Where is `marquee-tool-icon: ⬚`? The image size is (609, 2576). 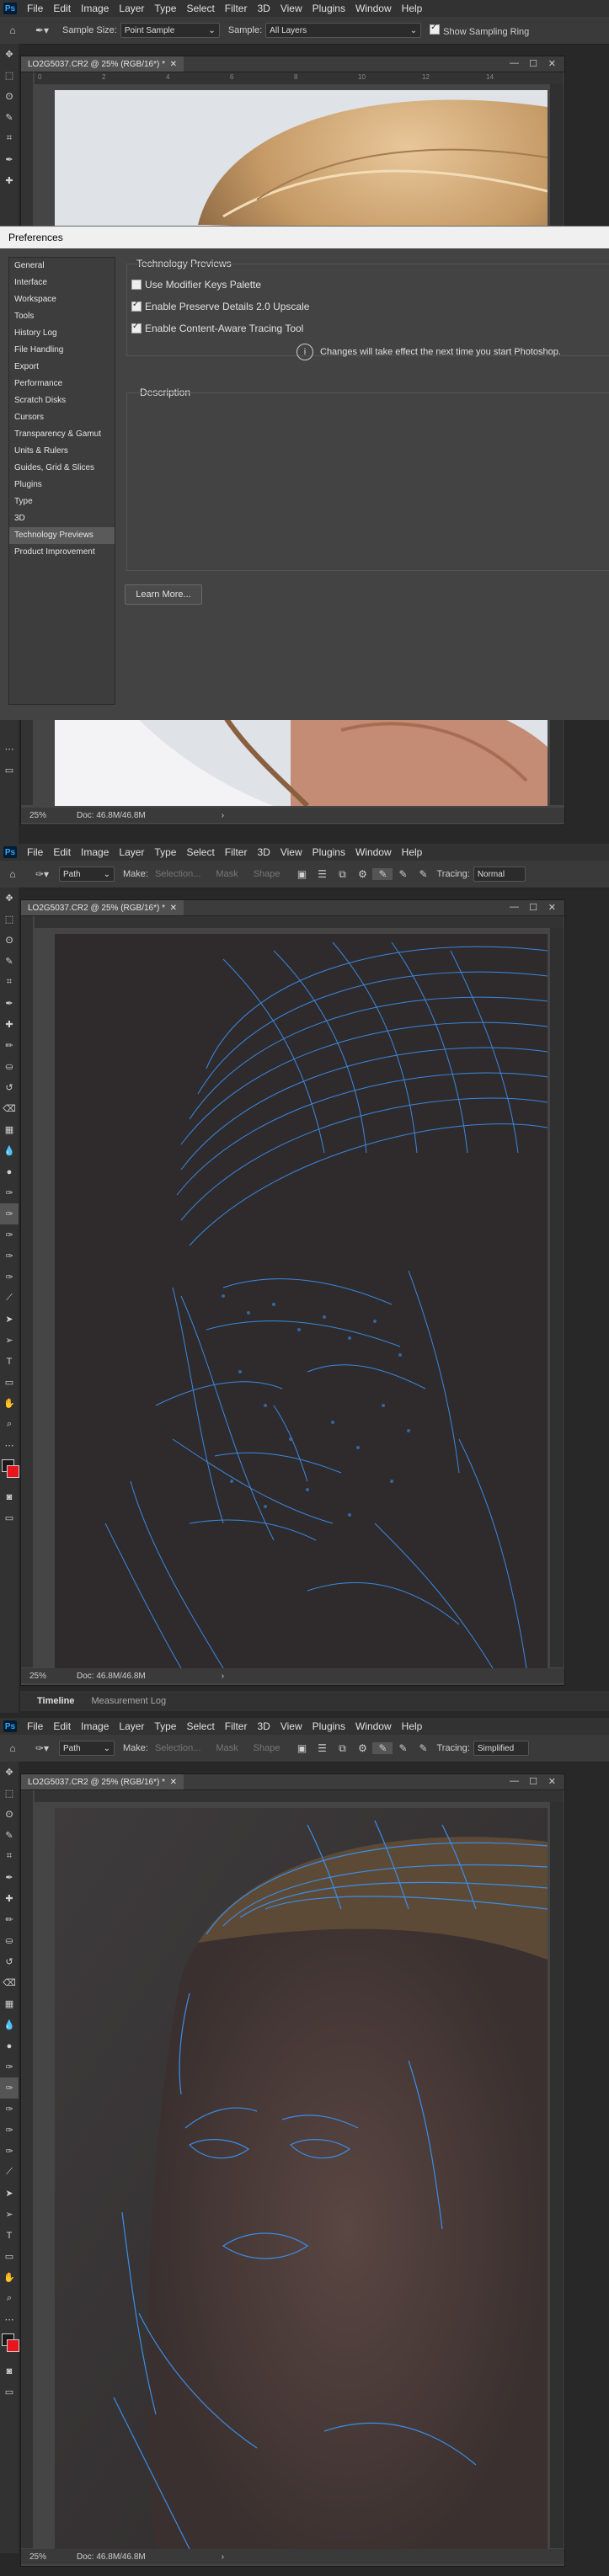 marquee-tool-icon: ⬚ is located at coordinates (9, 75).